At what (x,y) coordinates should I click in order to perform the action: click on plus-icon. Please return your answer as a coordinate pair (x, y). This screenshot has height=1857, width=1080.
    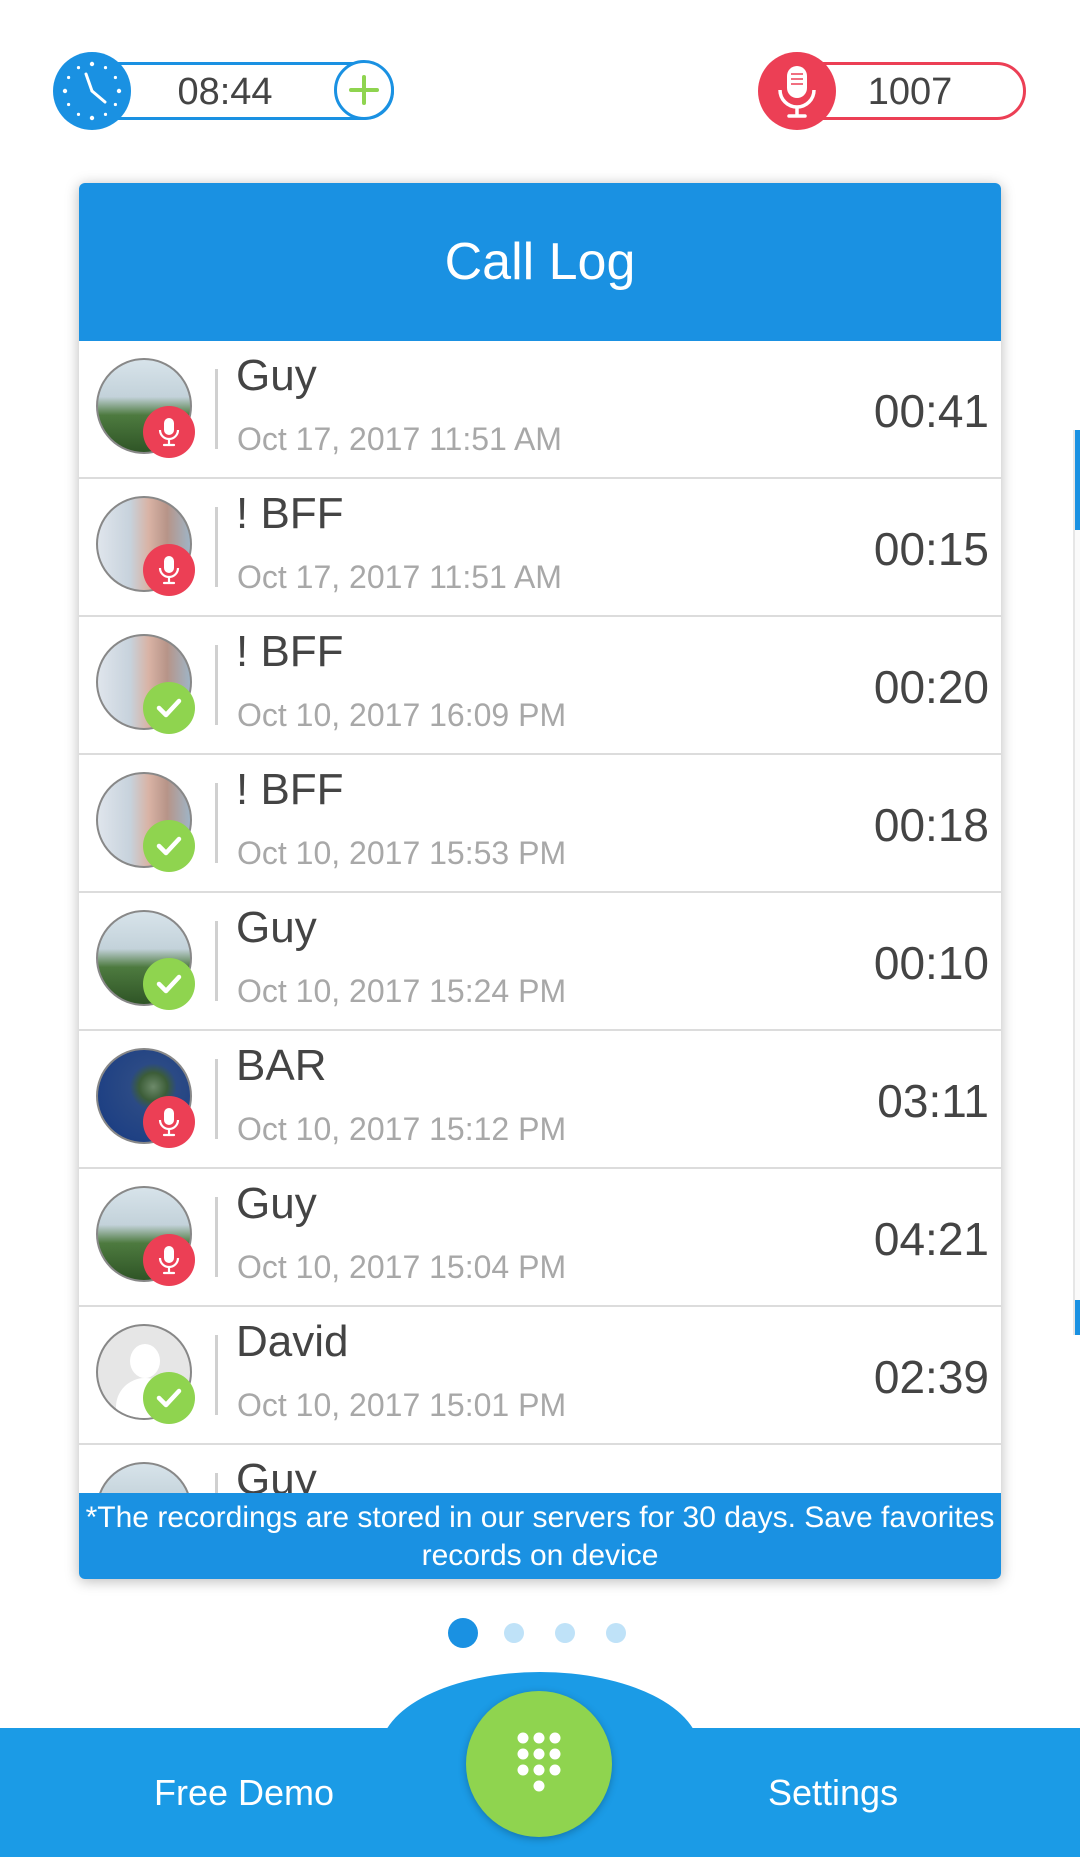
    Looking at the image, I should click on (364, 90).